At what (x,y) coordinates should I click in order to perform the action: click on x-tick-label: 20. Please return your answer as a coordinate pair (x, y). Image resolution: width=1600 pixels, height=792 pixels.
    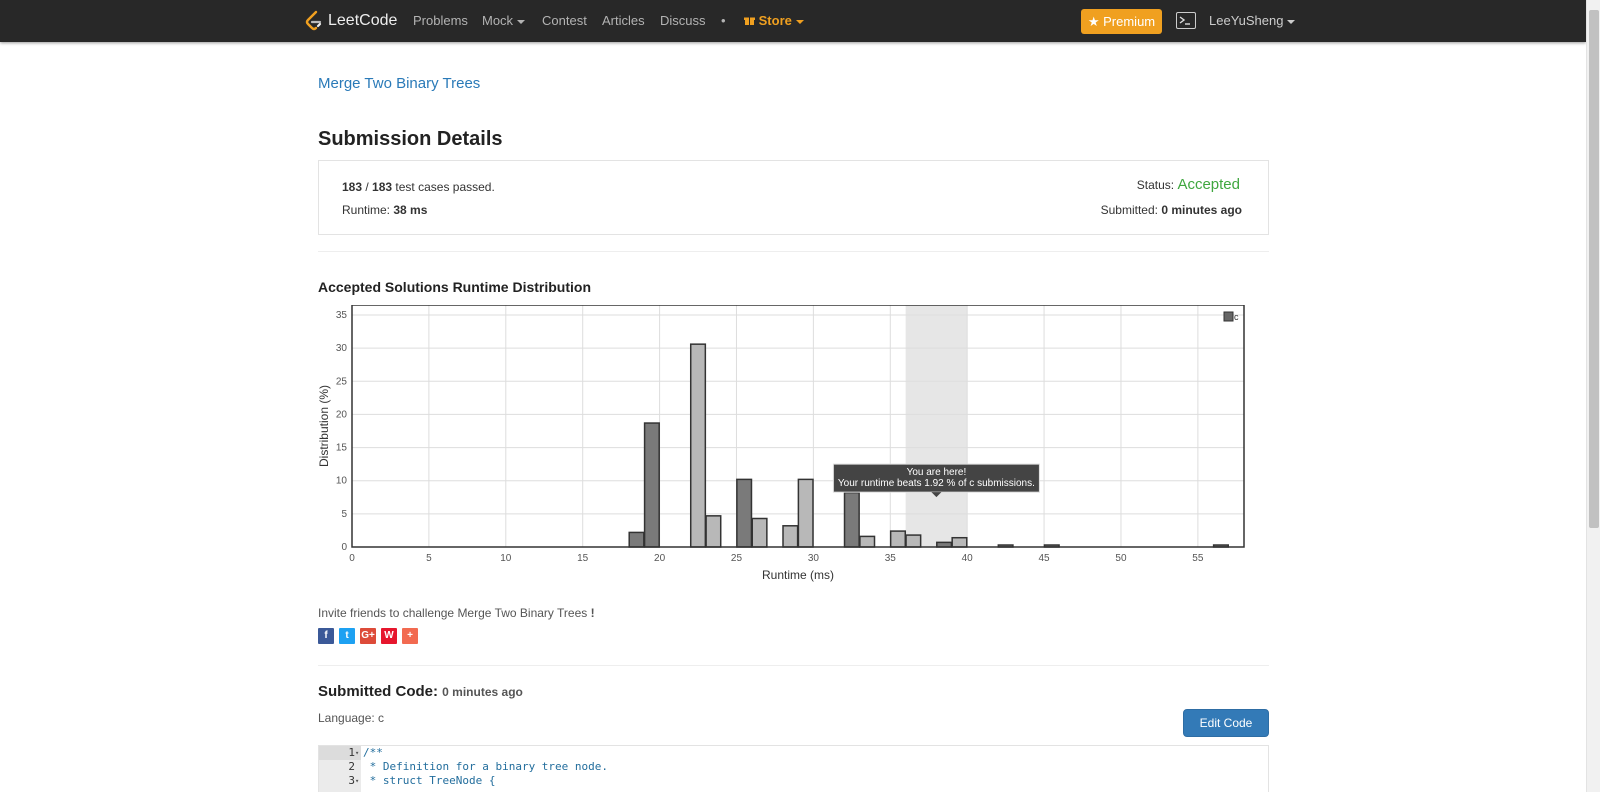
    Looking at the image, I should click on (660, 558).